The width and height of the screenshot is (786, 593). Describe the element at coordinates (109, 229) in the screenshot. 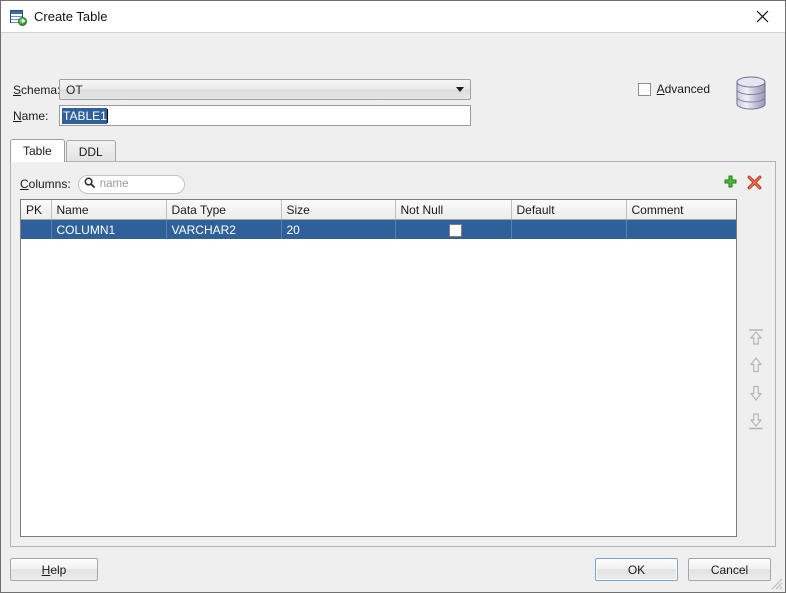

I see `cell-name: COLUMN1` at that location.